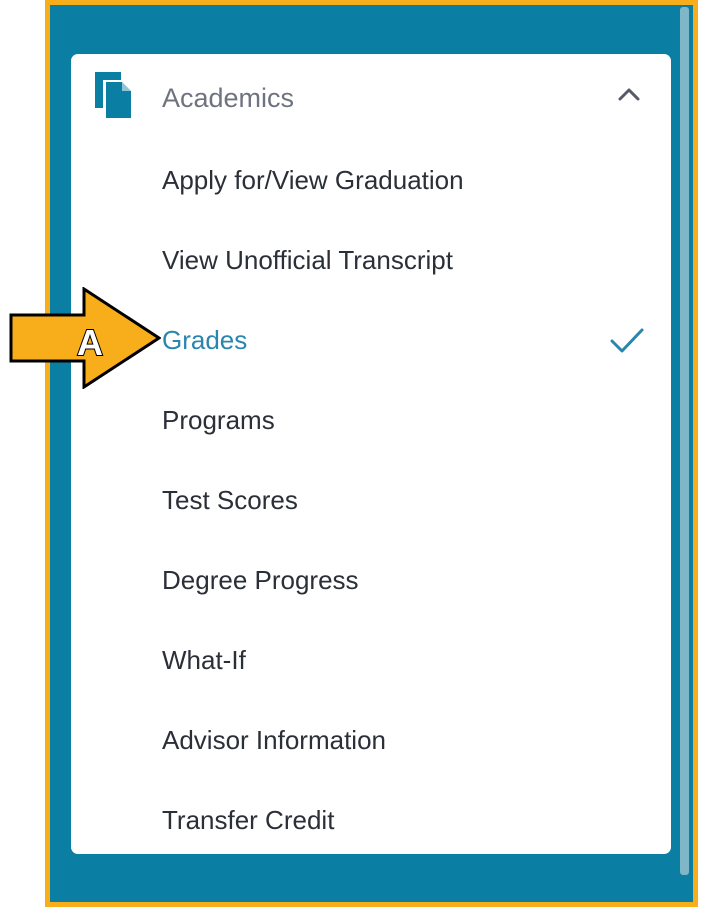  What do you see at coordinates (204, 660) in the screenshot?
I see `menu-item-label: What-If` at bounding box center [204, 660].